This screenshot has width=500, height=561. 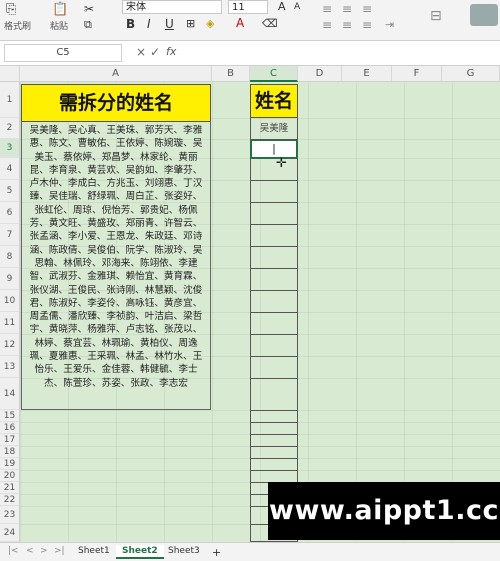 What do you see at coordinates (367, 25) in the screenshot?
I see `align-right-icon: ≡` at bounding box center [367, 25].